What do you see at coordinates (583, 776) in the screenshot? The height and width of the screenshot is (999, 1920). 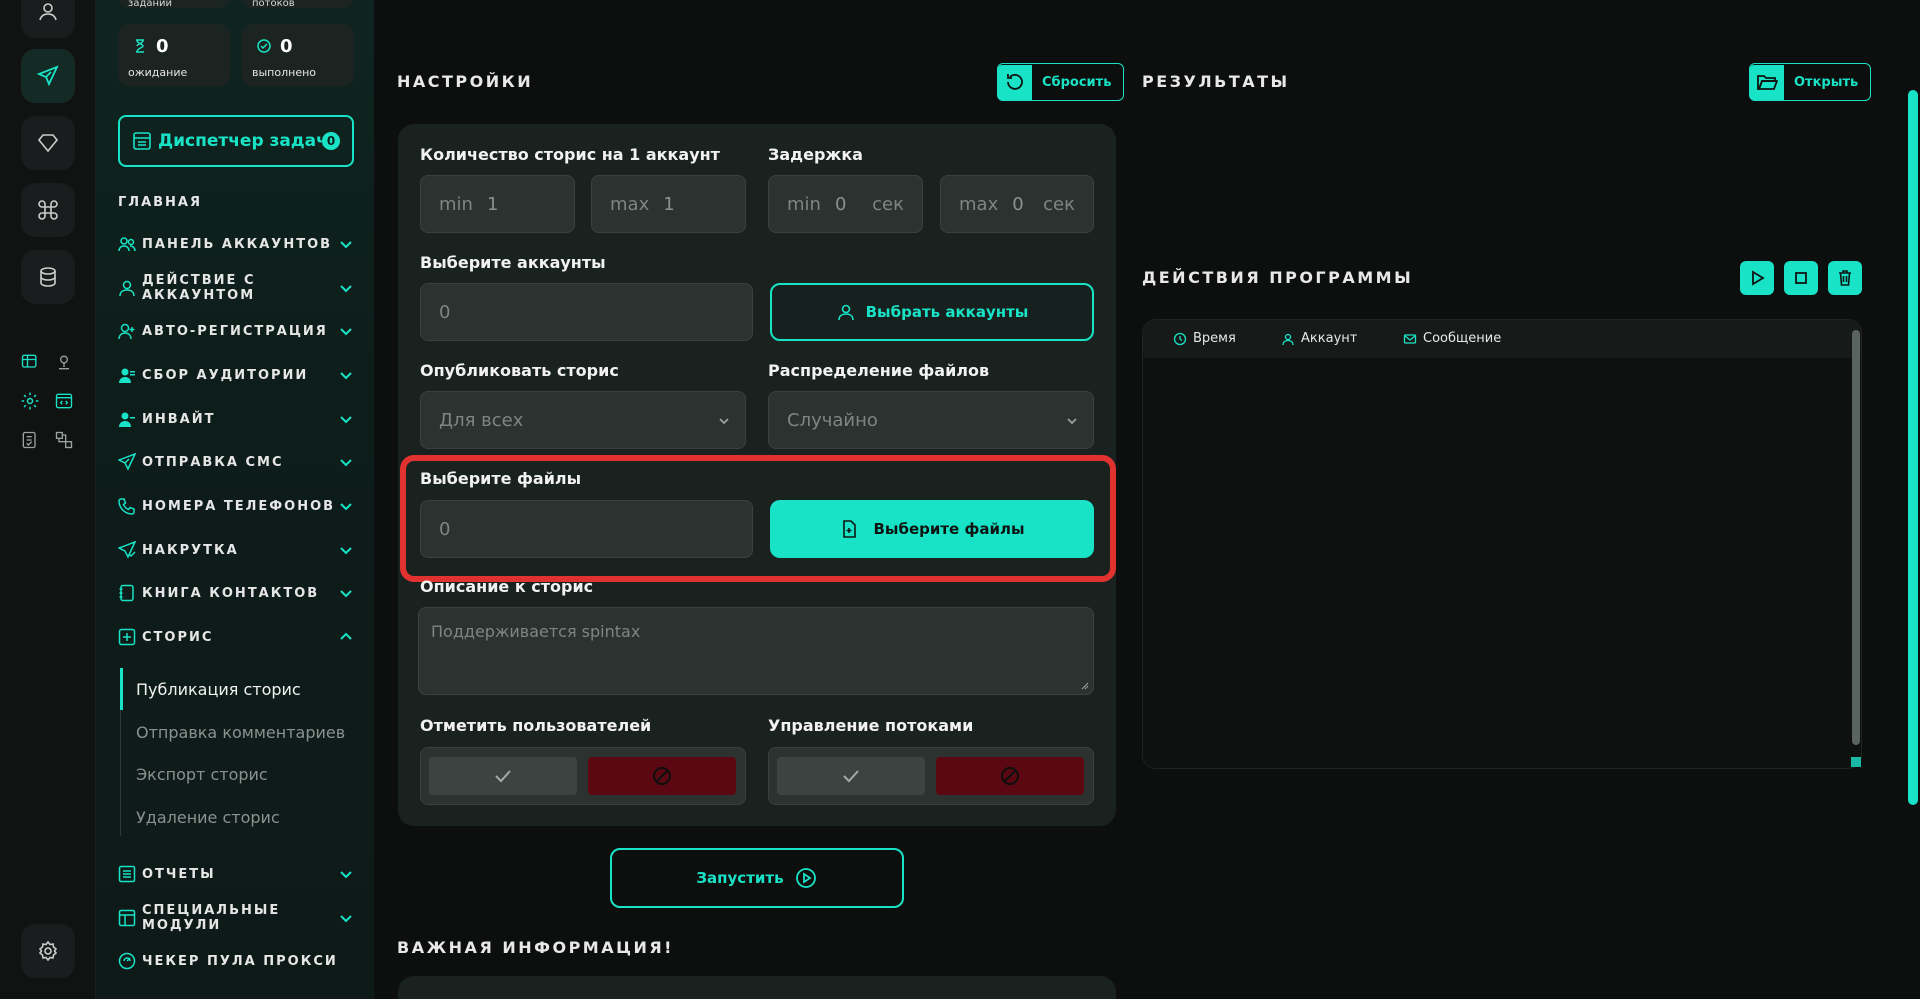 I see `mark-users-toggle` at bounding box center [583, 776].